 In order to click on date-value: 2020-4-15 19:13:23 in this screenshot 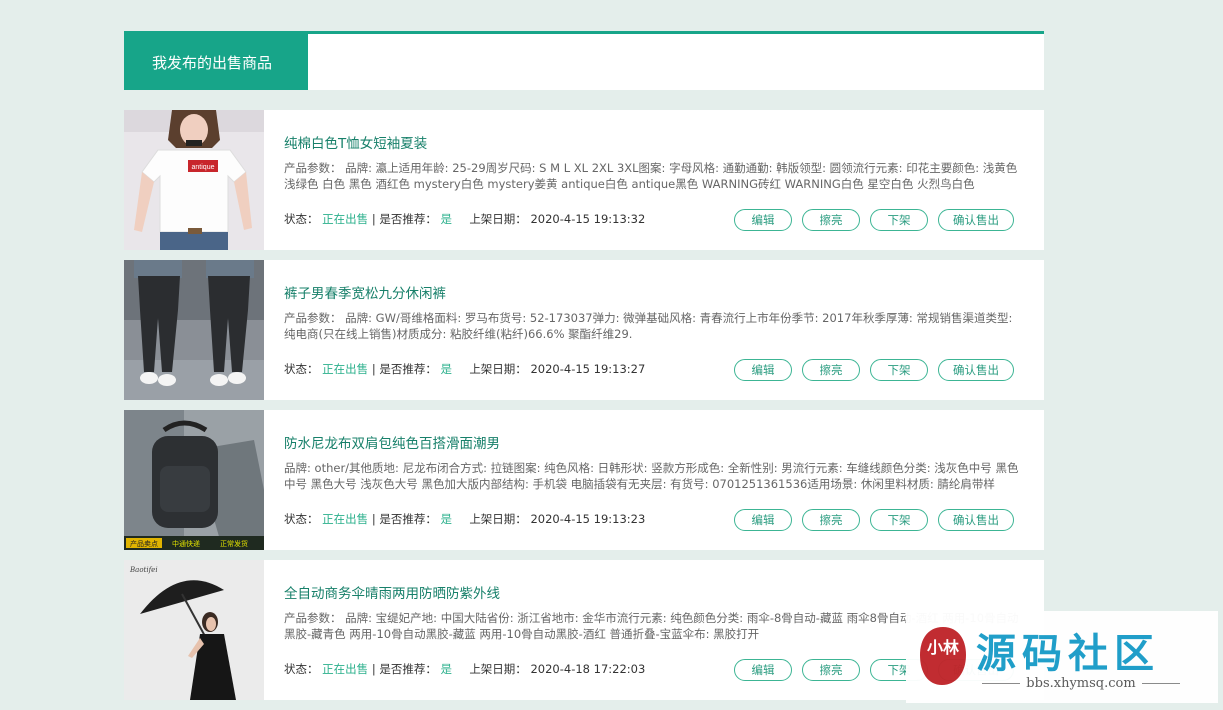, I will do `click(588, 519)`.